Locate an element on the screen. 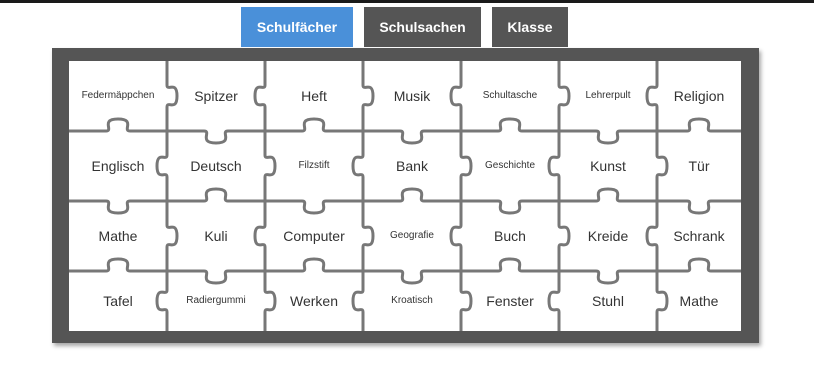  puzzle-piece: Schultasche is located at coordinates (510, 96).